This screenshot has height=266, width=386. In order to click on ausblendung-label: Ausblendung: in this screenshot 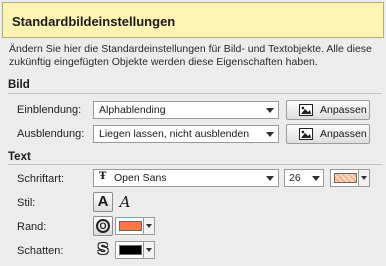, I will do `click(51, 134)`.